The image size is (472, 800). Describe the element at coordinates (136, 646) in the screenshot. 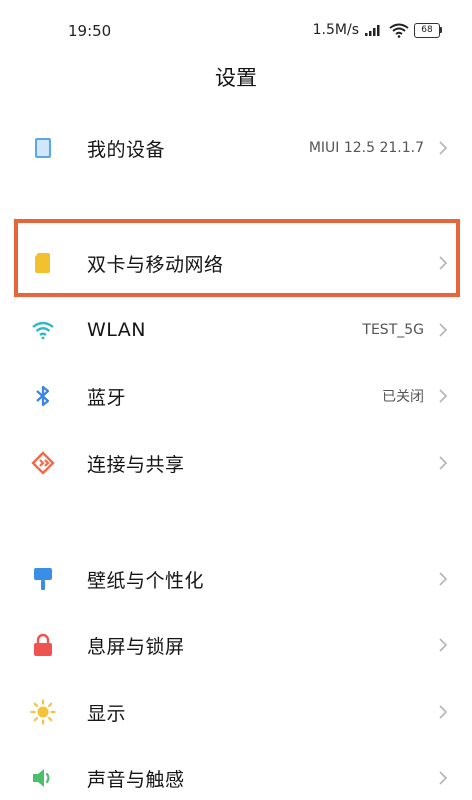

I see `row-label: 息屏与锁屏` at that location.